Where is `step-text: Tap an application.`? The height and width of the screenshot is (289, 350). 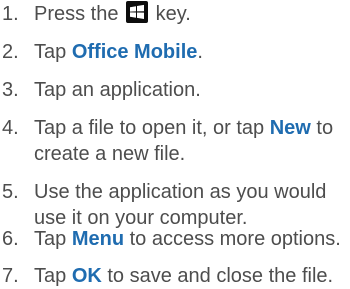
step-text: Tap an application. is located at coordinates (117, 90).